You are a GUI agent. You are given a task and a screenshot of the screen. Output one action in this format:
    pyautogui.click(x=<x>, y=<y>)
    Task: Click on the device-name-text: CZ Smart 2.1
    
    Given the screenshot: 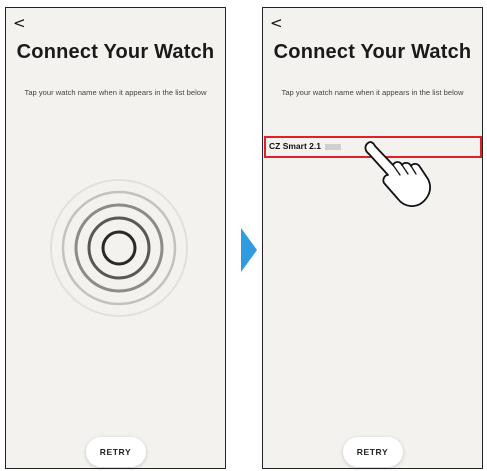 What is the action you would take?
    pyautogui.click(x=295, y=146)
    